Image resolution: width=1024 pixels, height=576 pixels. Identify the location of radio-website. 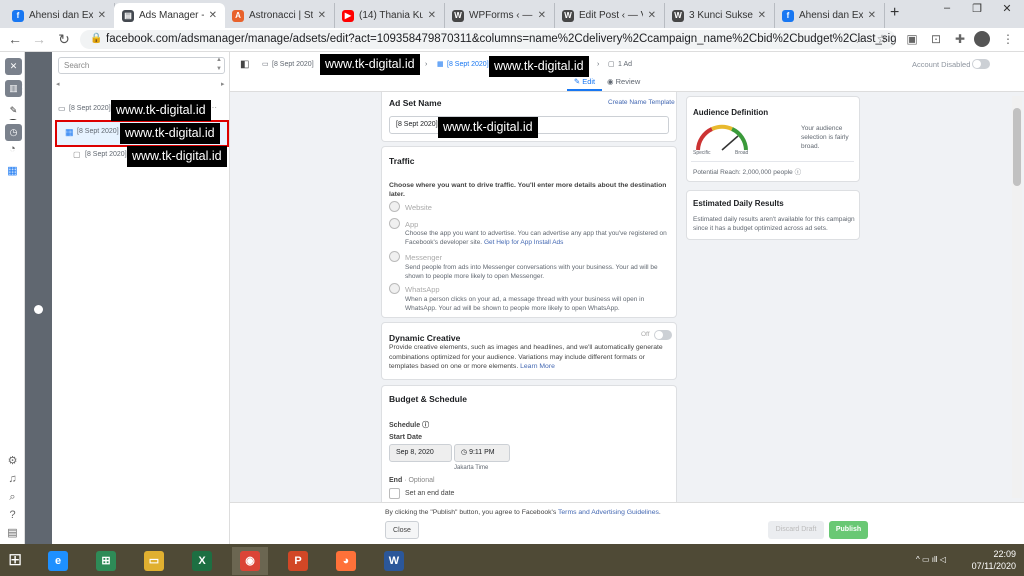
(394, 206).